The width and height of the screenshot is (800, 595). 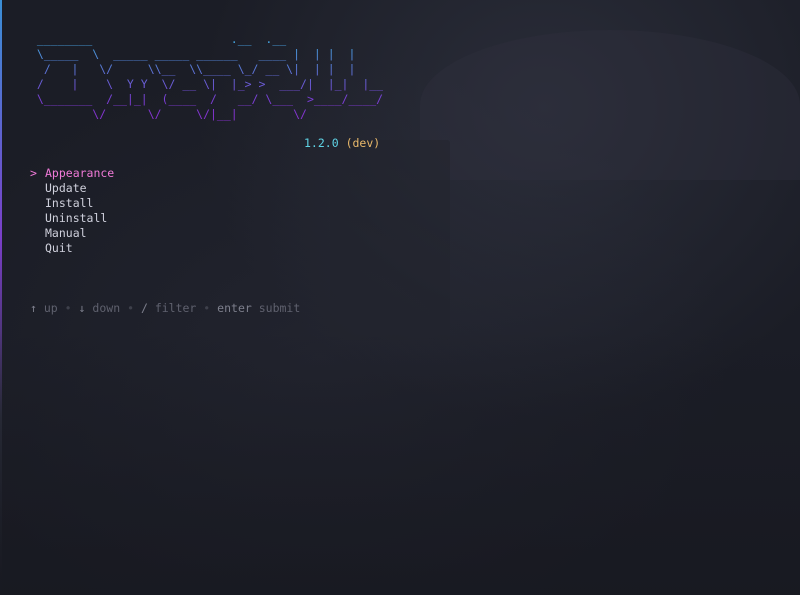 I want to click on menu-item-label: Update, so click(x=66, y=188).